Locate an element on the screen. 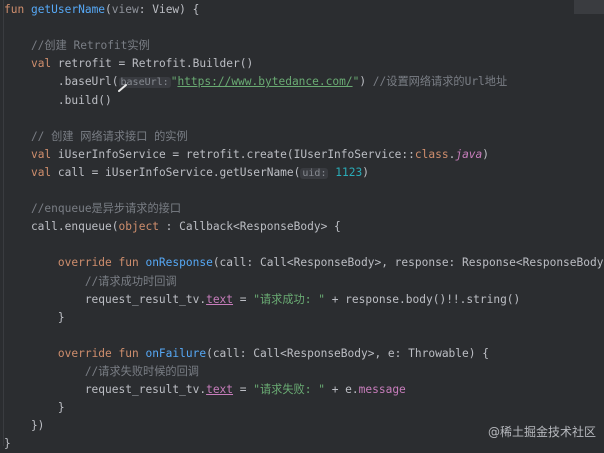 The height and width of the screenshot is (453, 604). code-token: + response.body()!!.string() is located at coordinates (422, 299).